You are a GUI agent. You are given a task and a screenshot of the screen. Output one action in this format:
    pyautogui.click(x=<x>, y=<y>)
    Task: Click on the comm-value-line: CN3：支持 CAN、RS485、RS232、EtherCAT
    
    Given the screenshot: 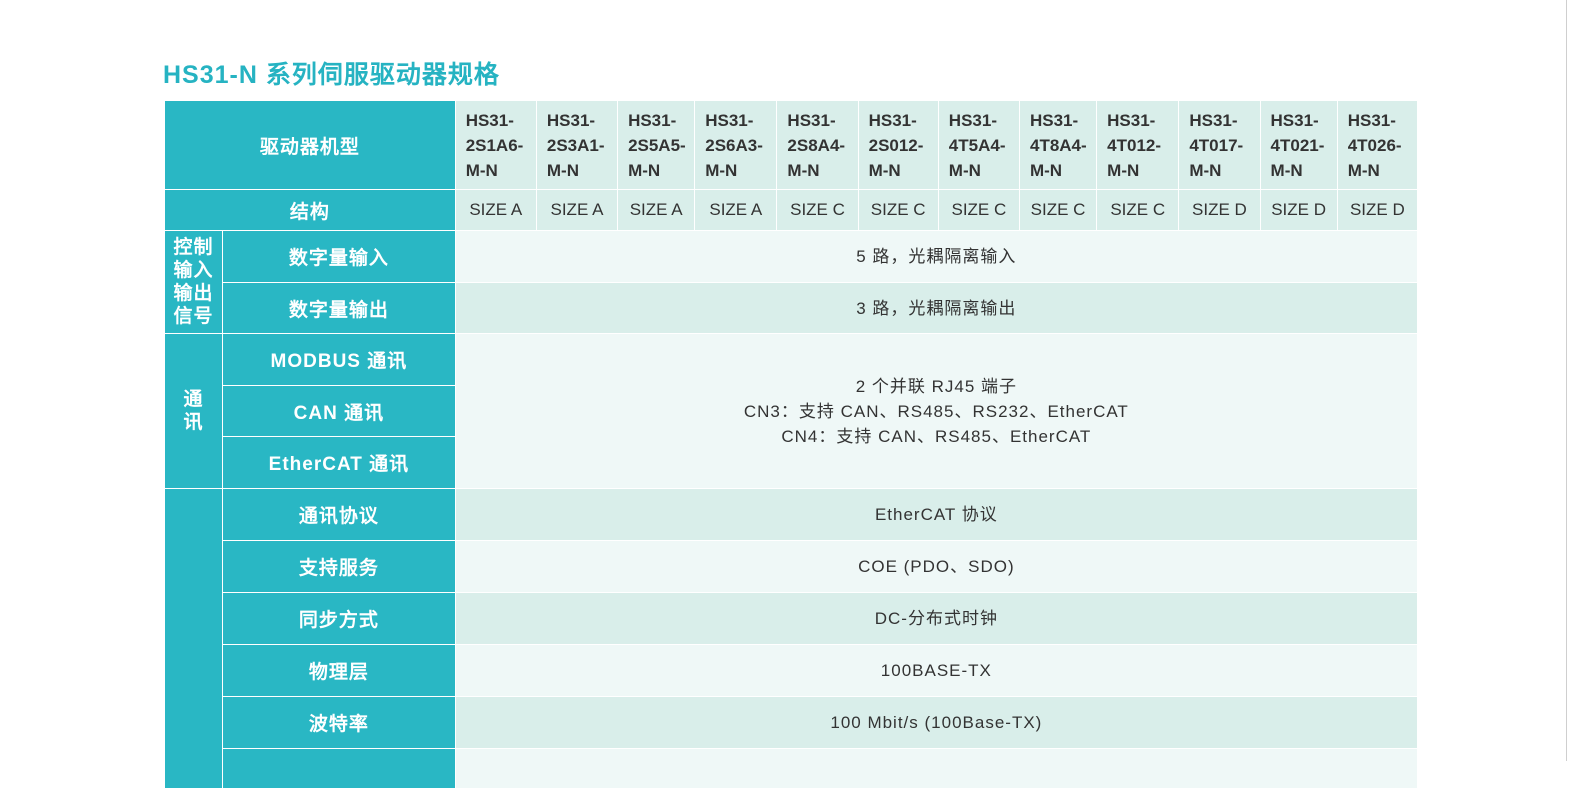 What is the action you would take?
    pyautogui.click(x=936, y=411)
    